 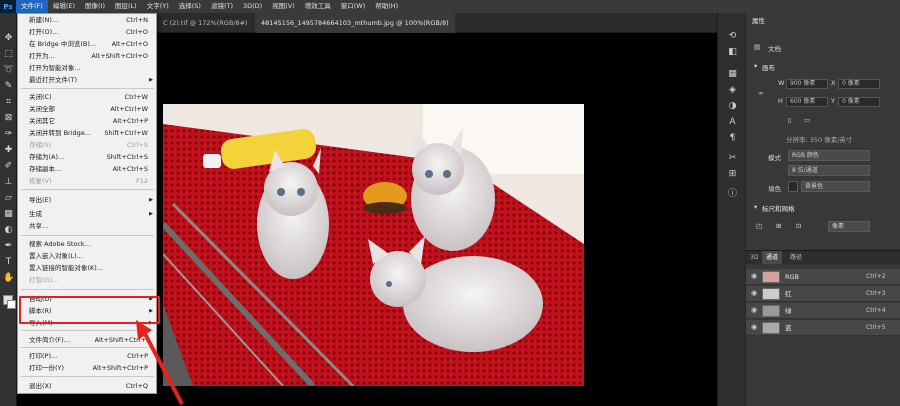 I want to click on channel-row-red: ◉ 红 Ctrl+3, so click(x=823, y=294).